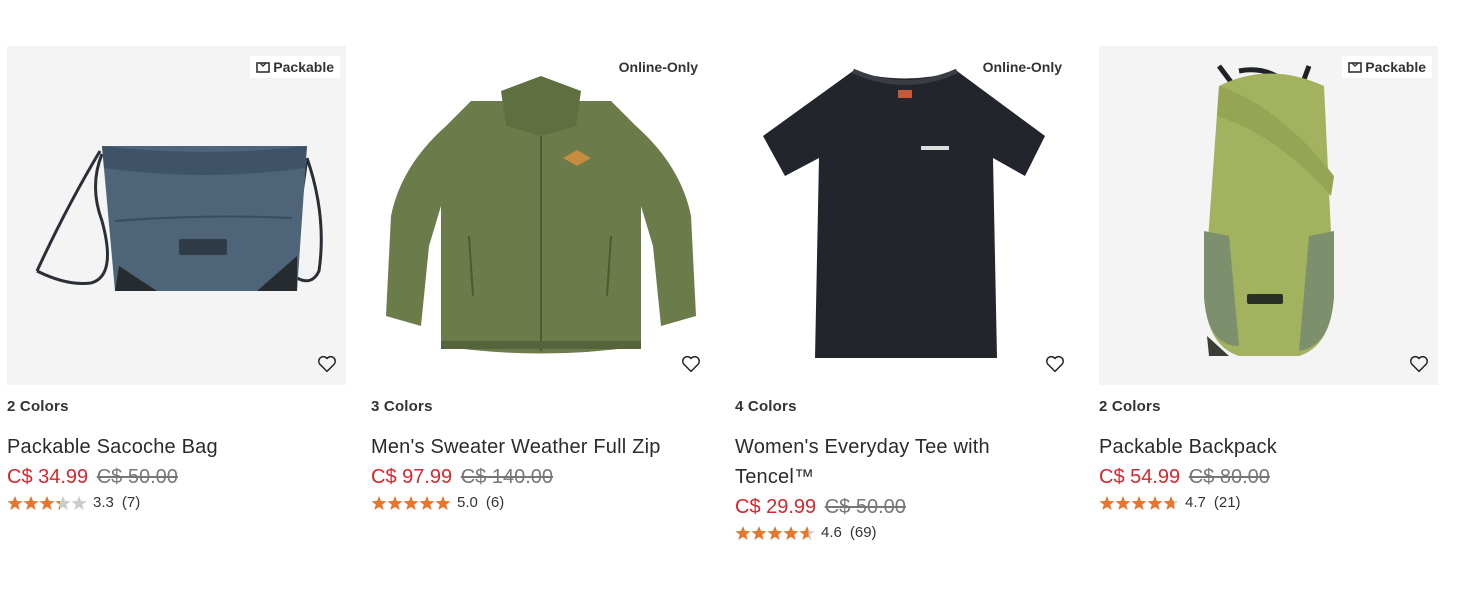  I want to click on review-count: (7), so click(131, 502).